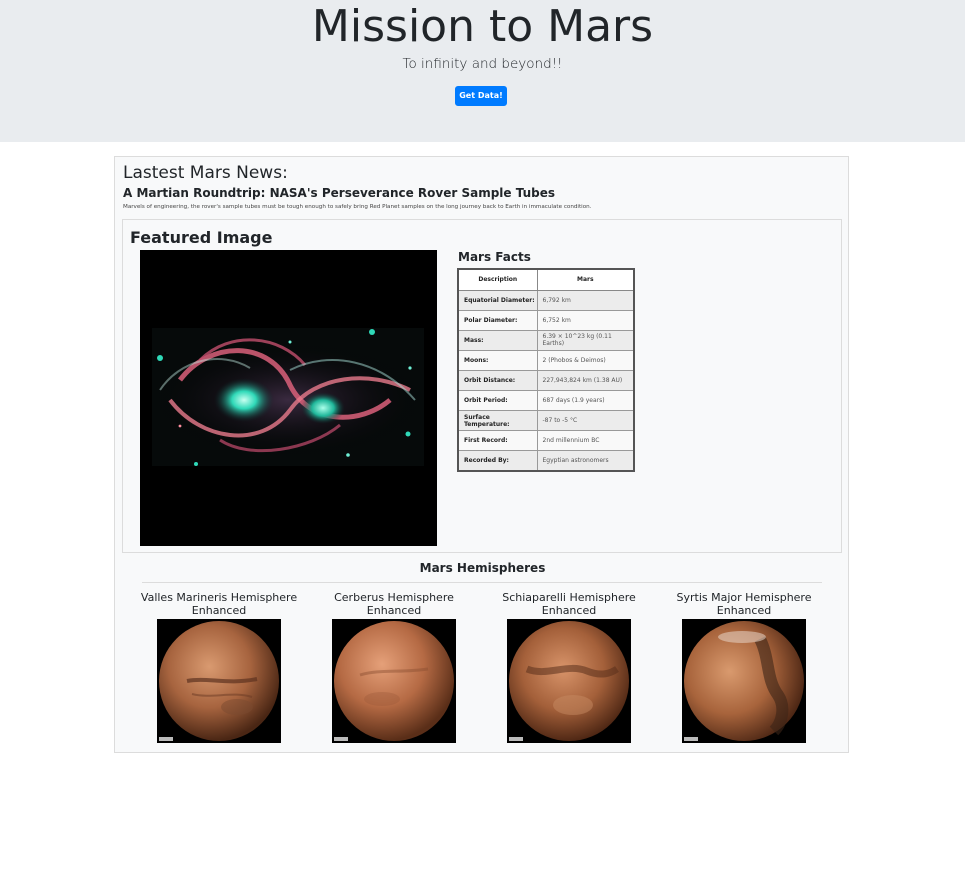 Image resolution: width=965 pixels, height=896 pixels. I want to click on fact-value: 687 days (1.9 years), so click(585, 400).